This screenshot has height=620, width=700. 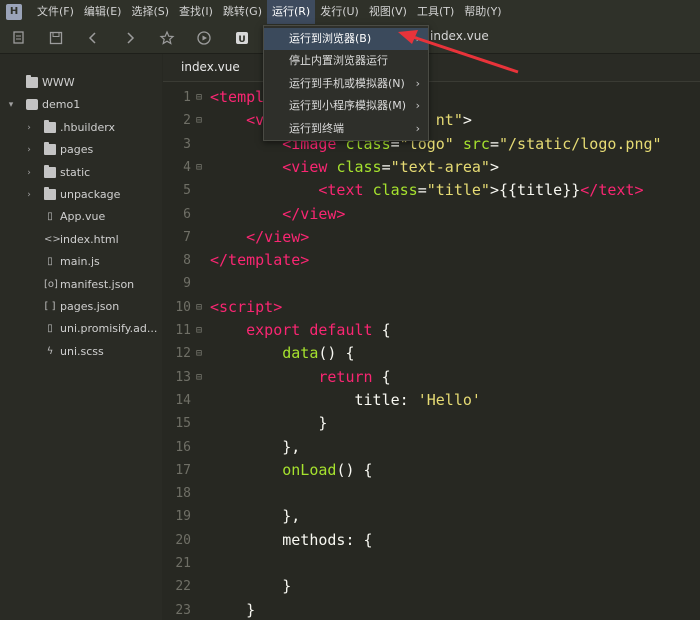 I want to click on forward-icon, so click(x=130, y=39).